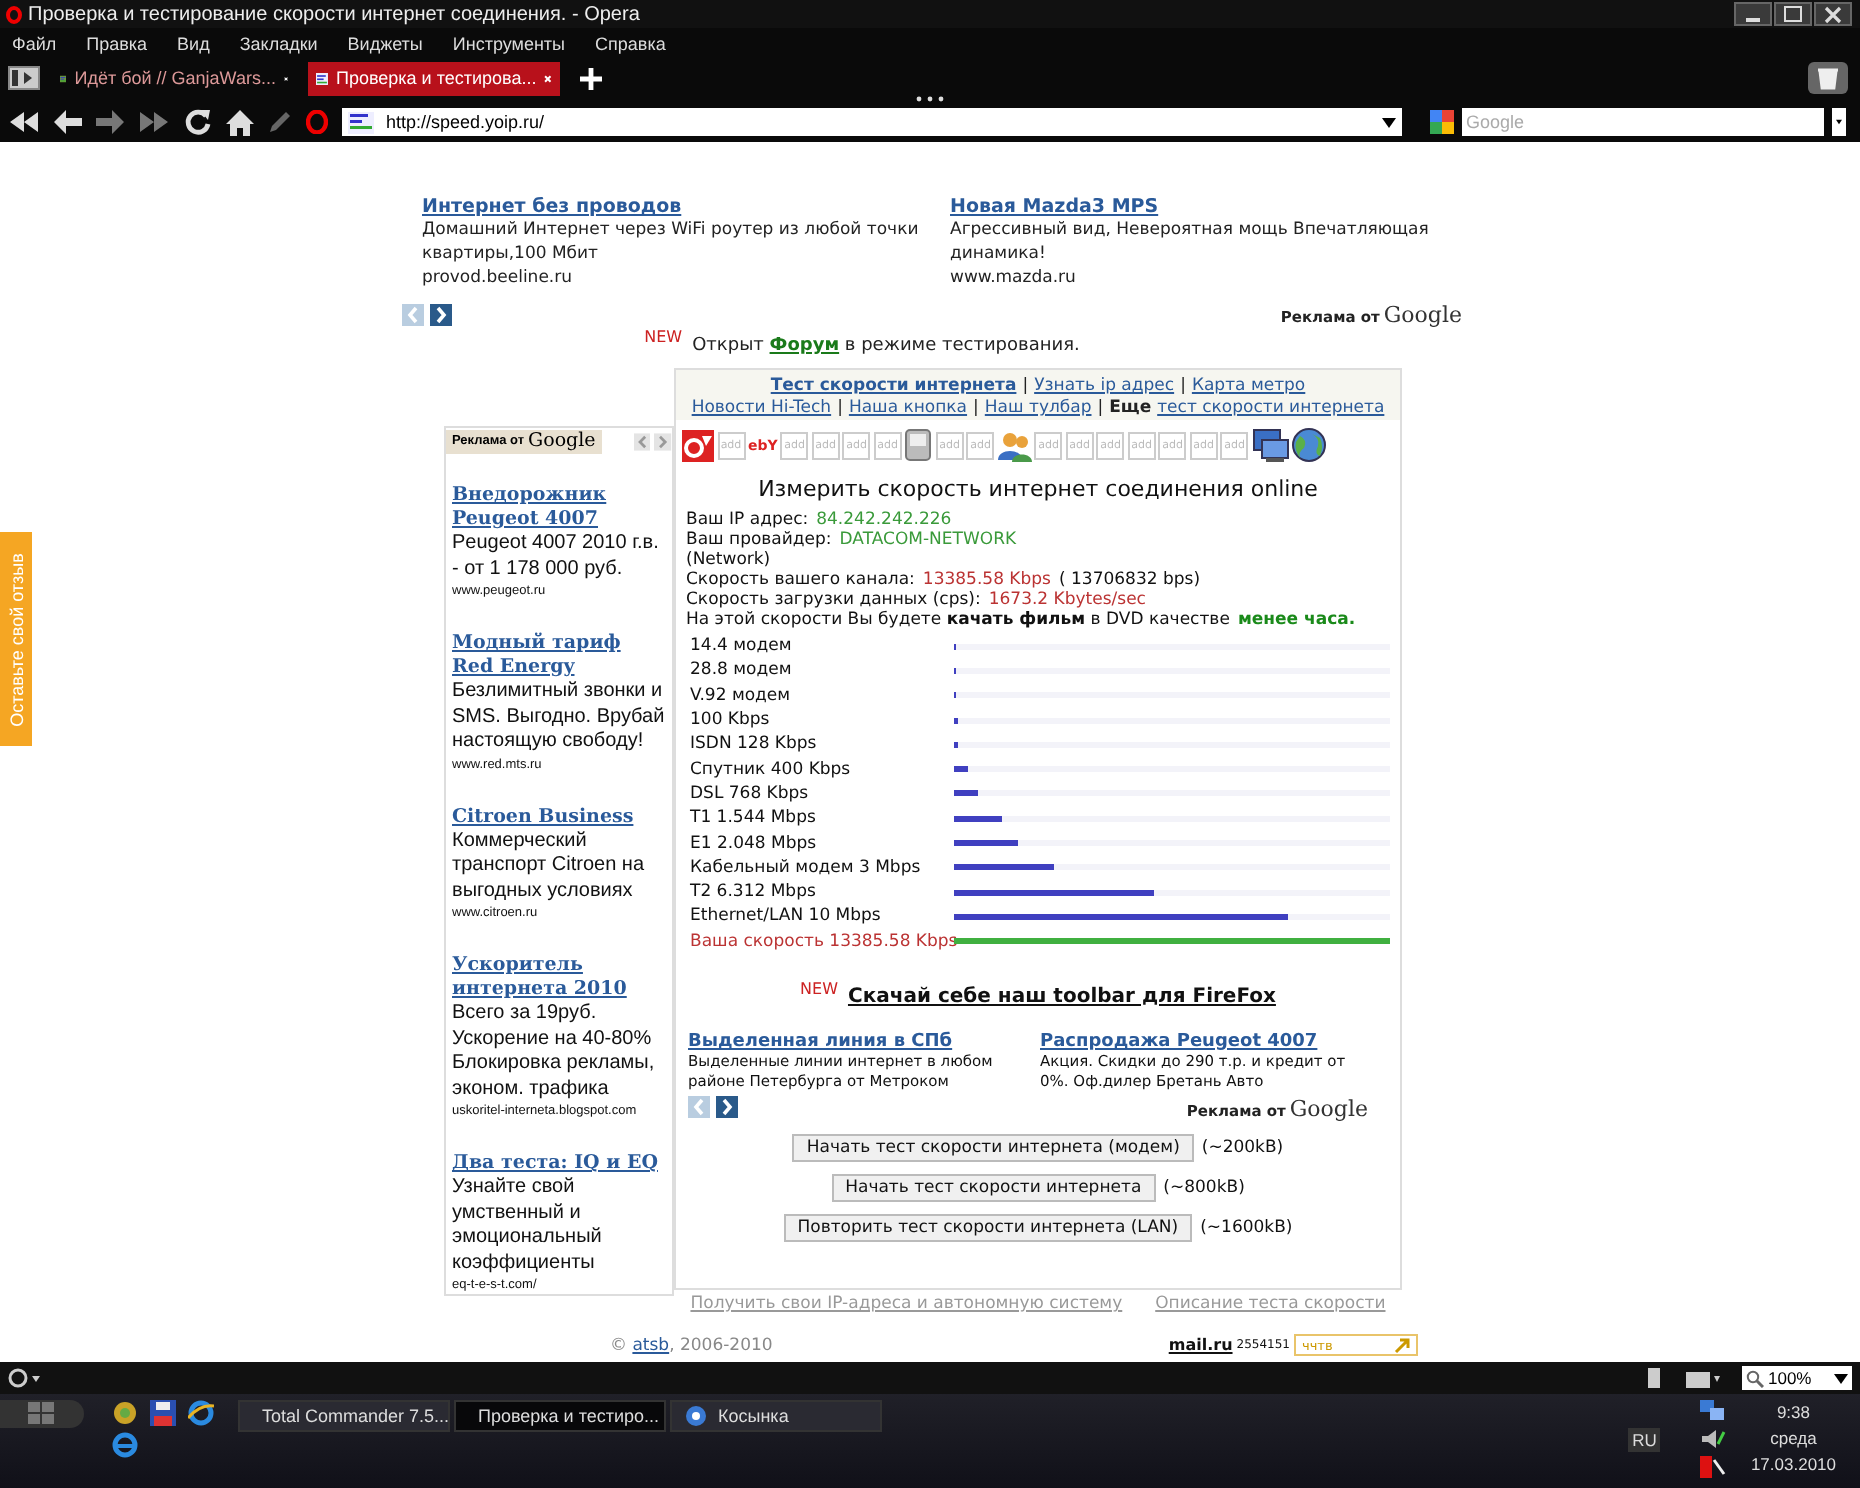 The width and height of the screenshot is (1860, 1488). What do you see at coordinates (1061, 996) in the screenshot?
I see `toolbar-link: Скачай себе наш toolbar для FireFox` at bounding box center [1061, 996].